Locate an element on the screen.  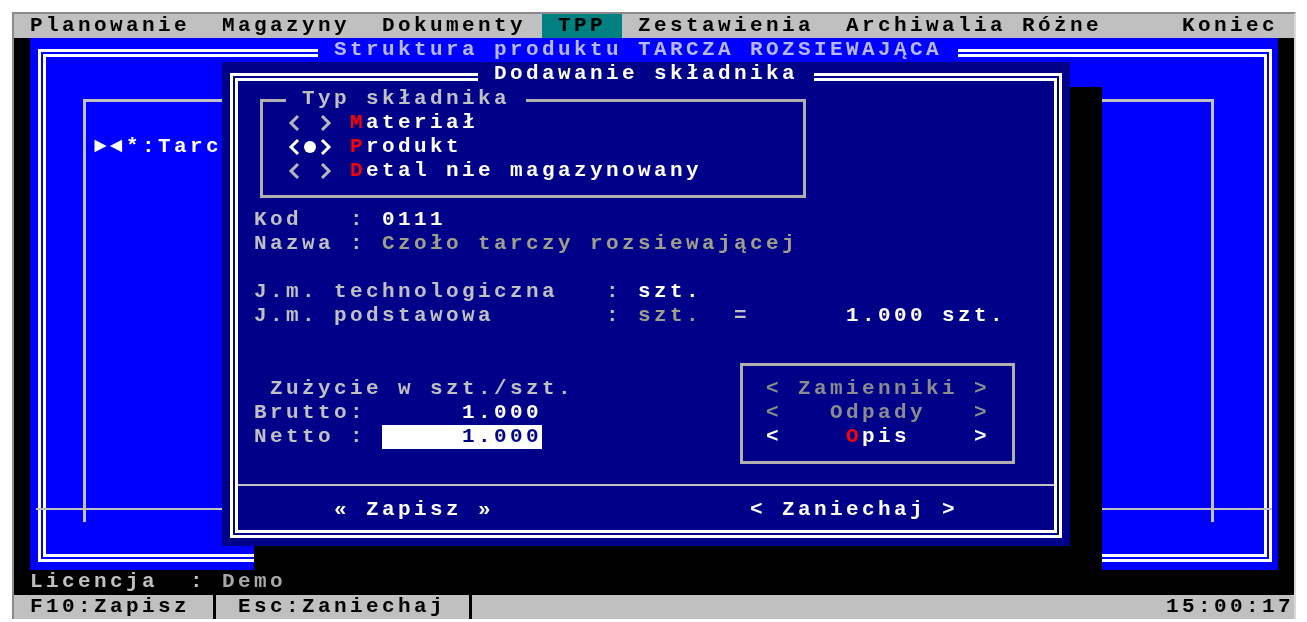
field-label: Brutto: is located at coordinates (310, 413).